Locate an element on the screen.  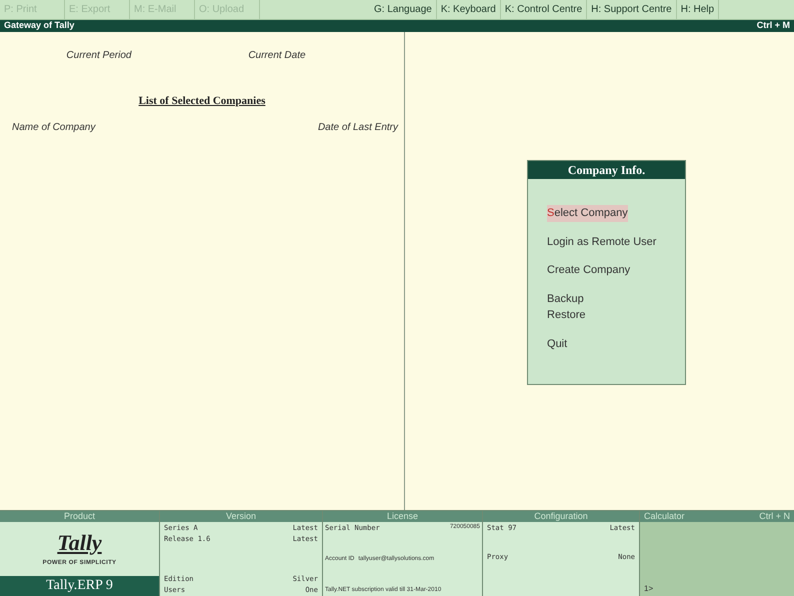
column-header: Name of Company is located at coordinates (54, 127).